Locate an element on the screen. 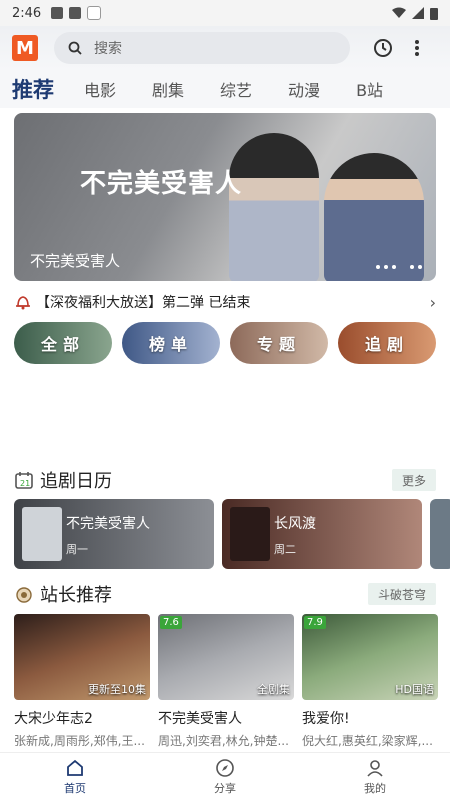 The image size is (450, 800). more-vertical-icon is located at coordinates (417, 48).